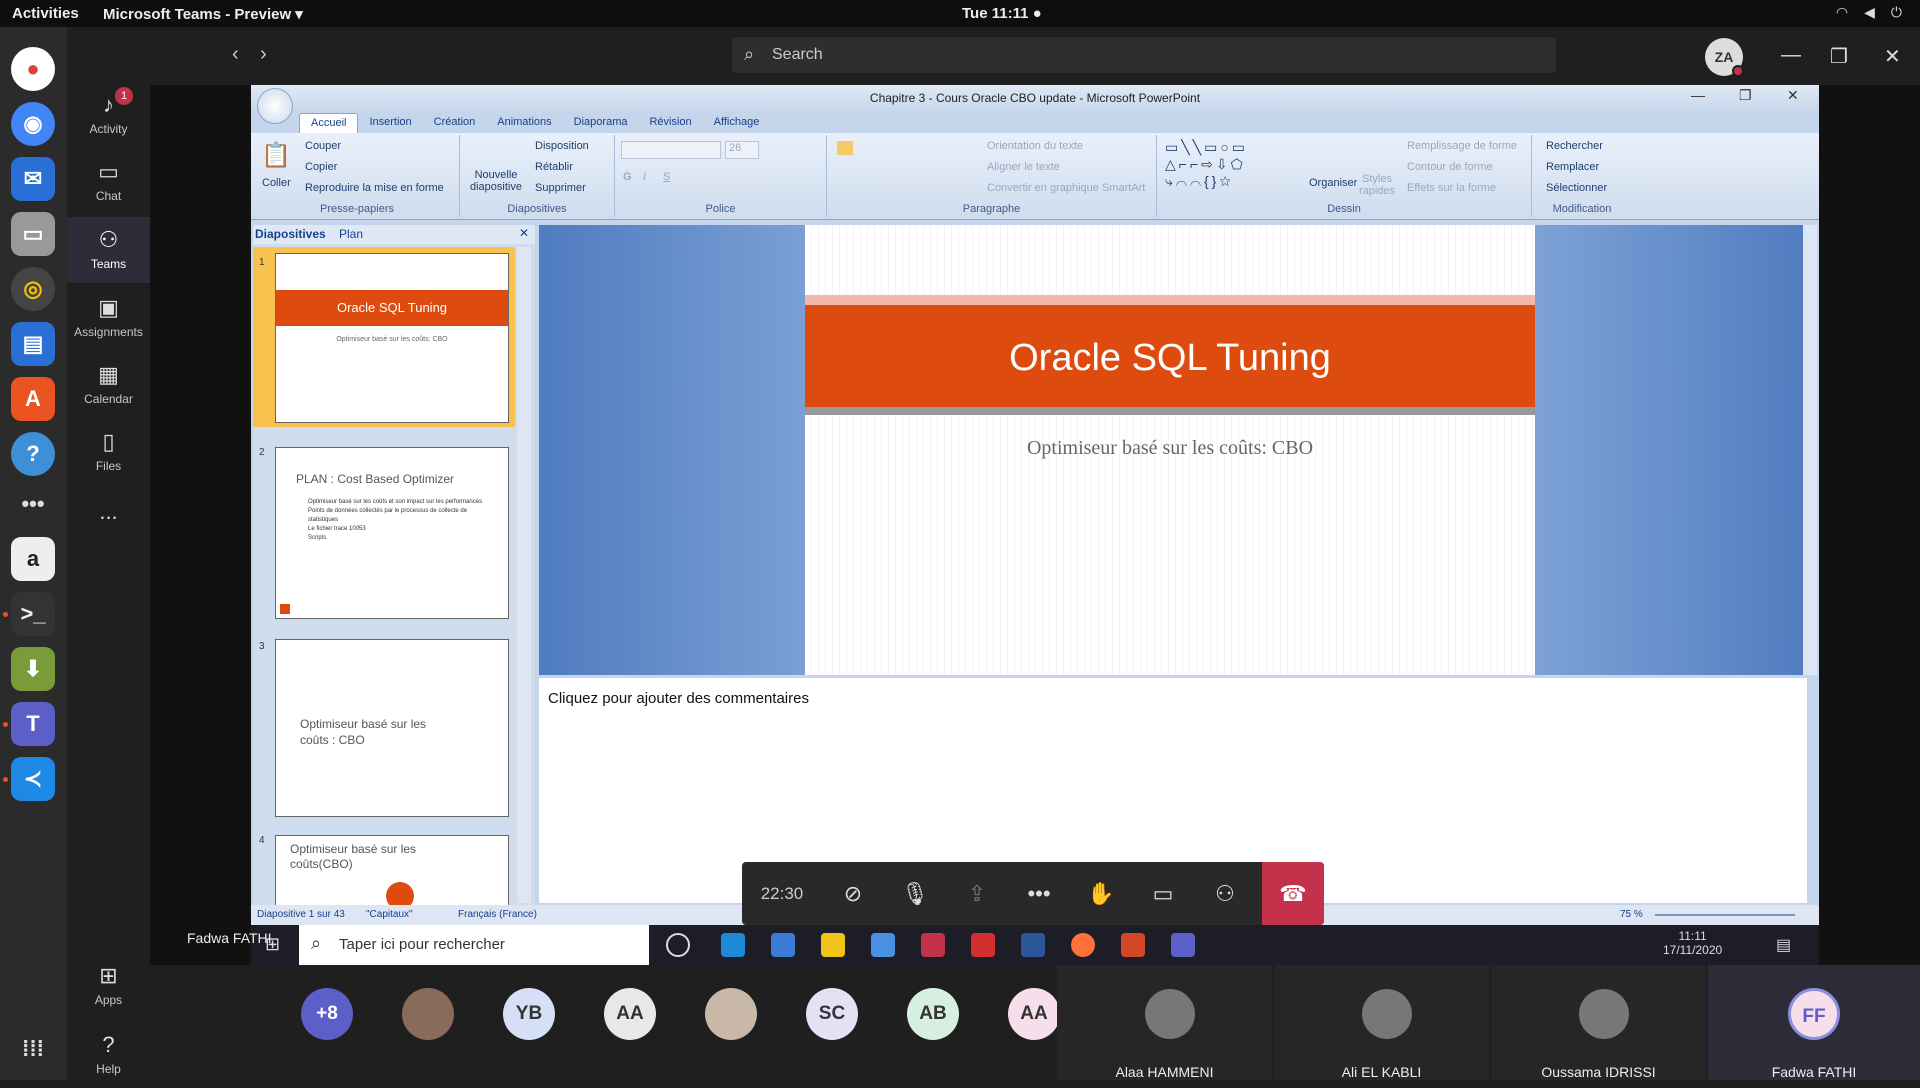 The image size is (1920, 1088). What do you see at coordinates (977, 893) in the screenshot?
I see `share-icon: ⇪` at bounding box center [977, 893].